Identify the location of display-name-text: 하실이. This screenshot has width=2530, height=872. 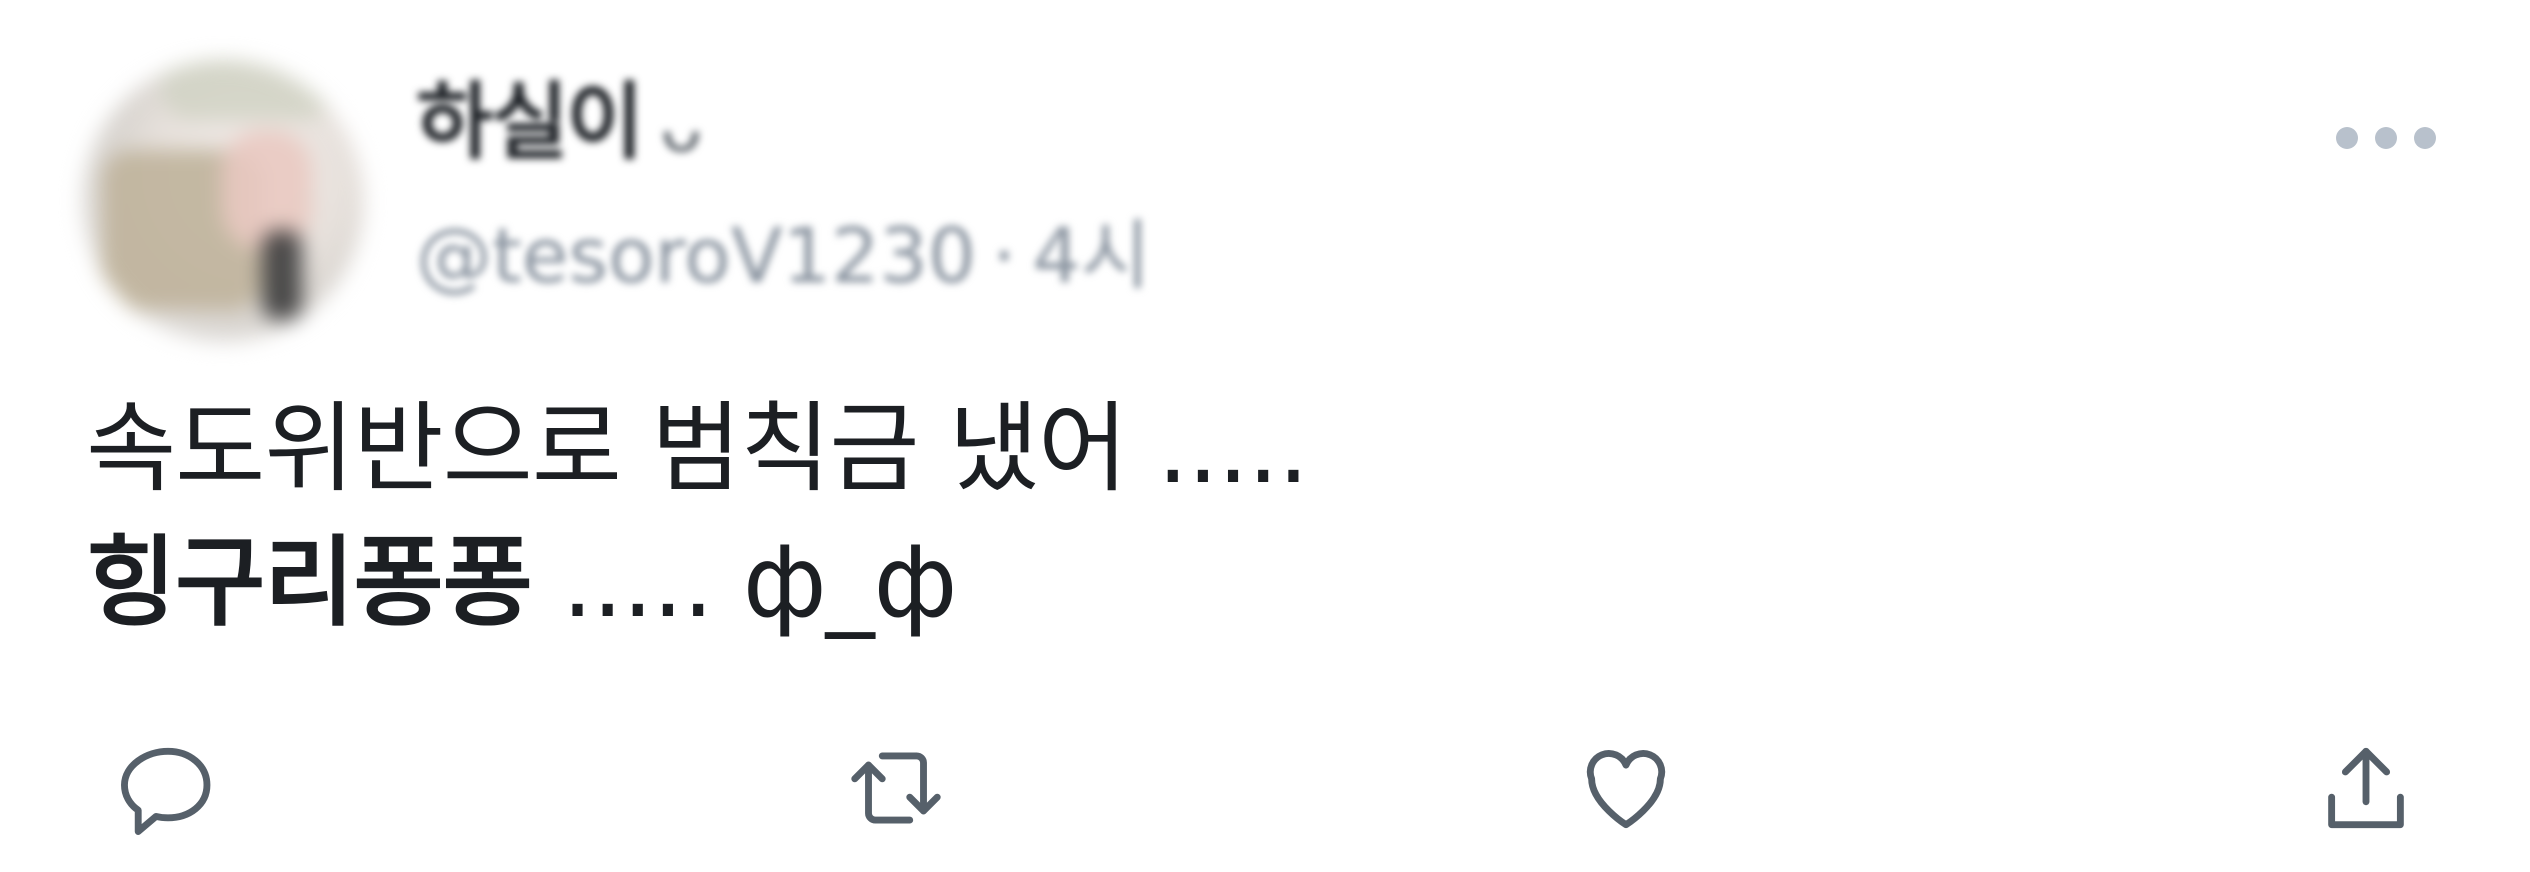
(530, 122).